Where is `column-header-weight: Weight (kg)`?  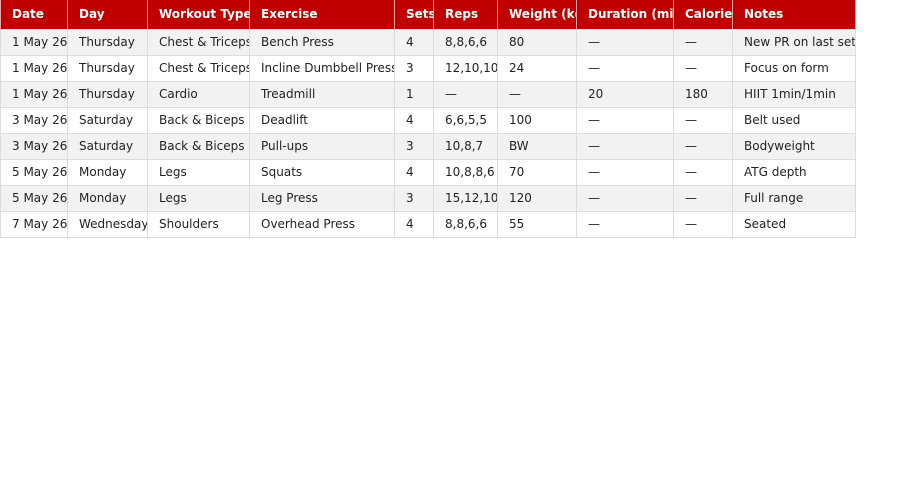 column-header-weight: Weight (kg) is located at coordinates (537, 14).